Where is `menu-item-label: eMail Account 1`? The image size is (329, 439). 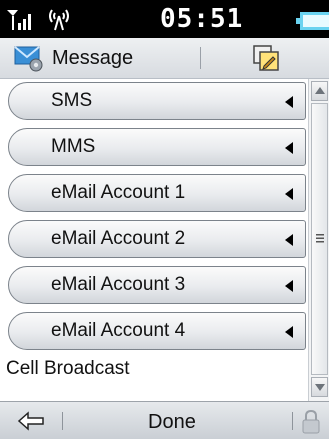
menu-item-label: eMail Account 1 is located at coordinates (118, 192).